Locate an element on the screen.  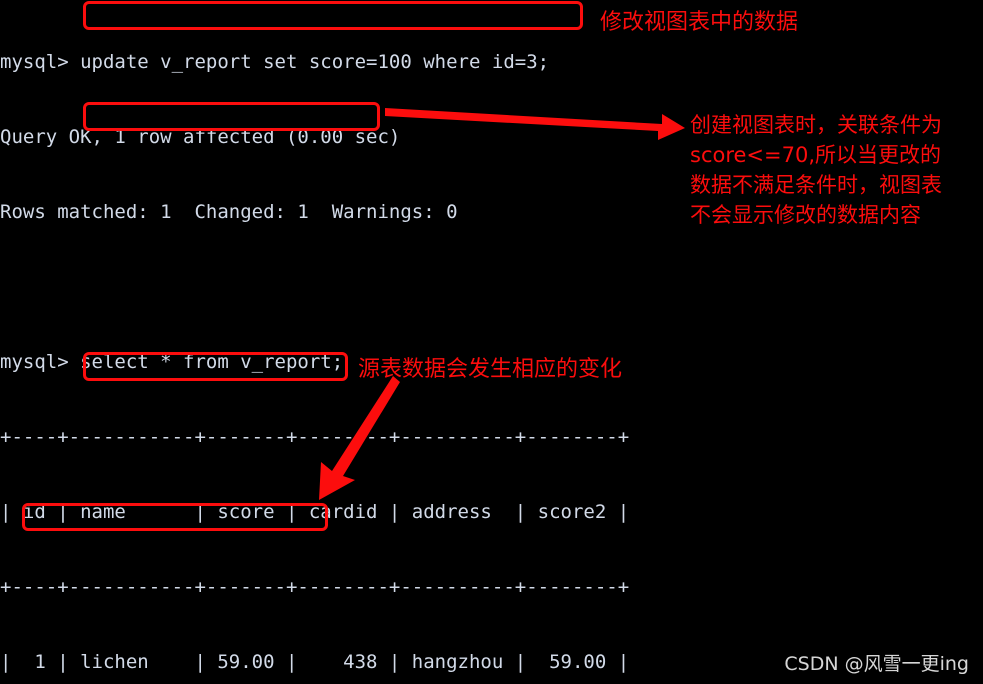
annotation-top-note: 修改视图表中的数据 is located at coordinates (699, 22).